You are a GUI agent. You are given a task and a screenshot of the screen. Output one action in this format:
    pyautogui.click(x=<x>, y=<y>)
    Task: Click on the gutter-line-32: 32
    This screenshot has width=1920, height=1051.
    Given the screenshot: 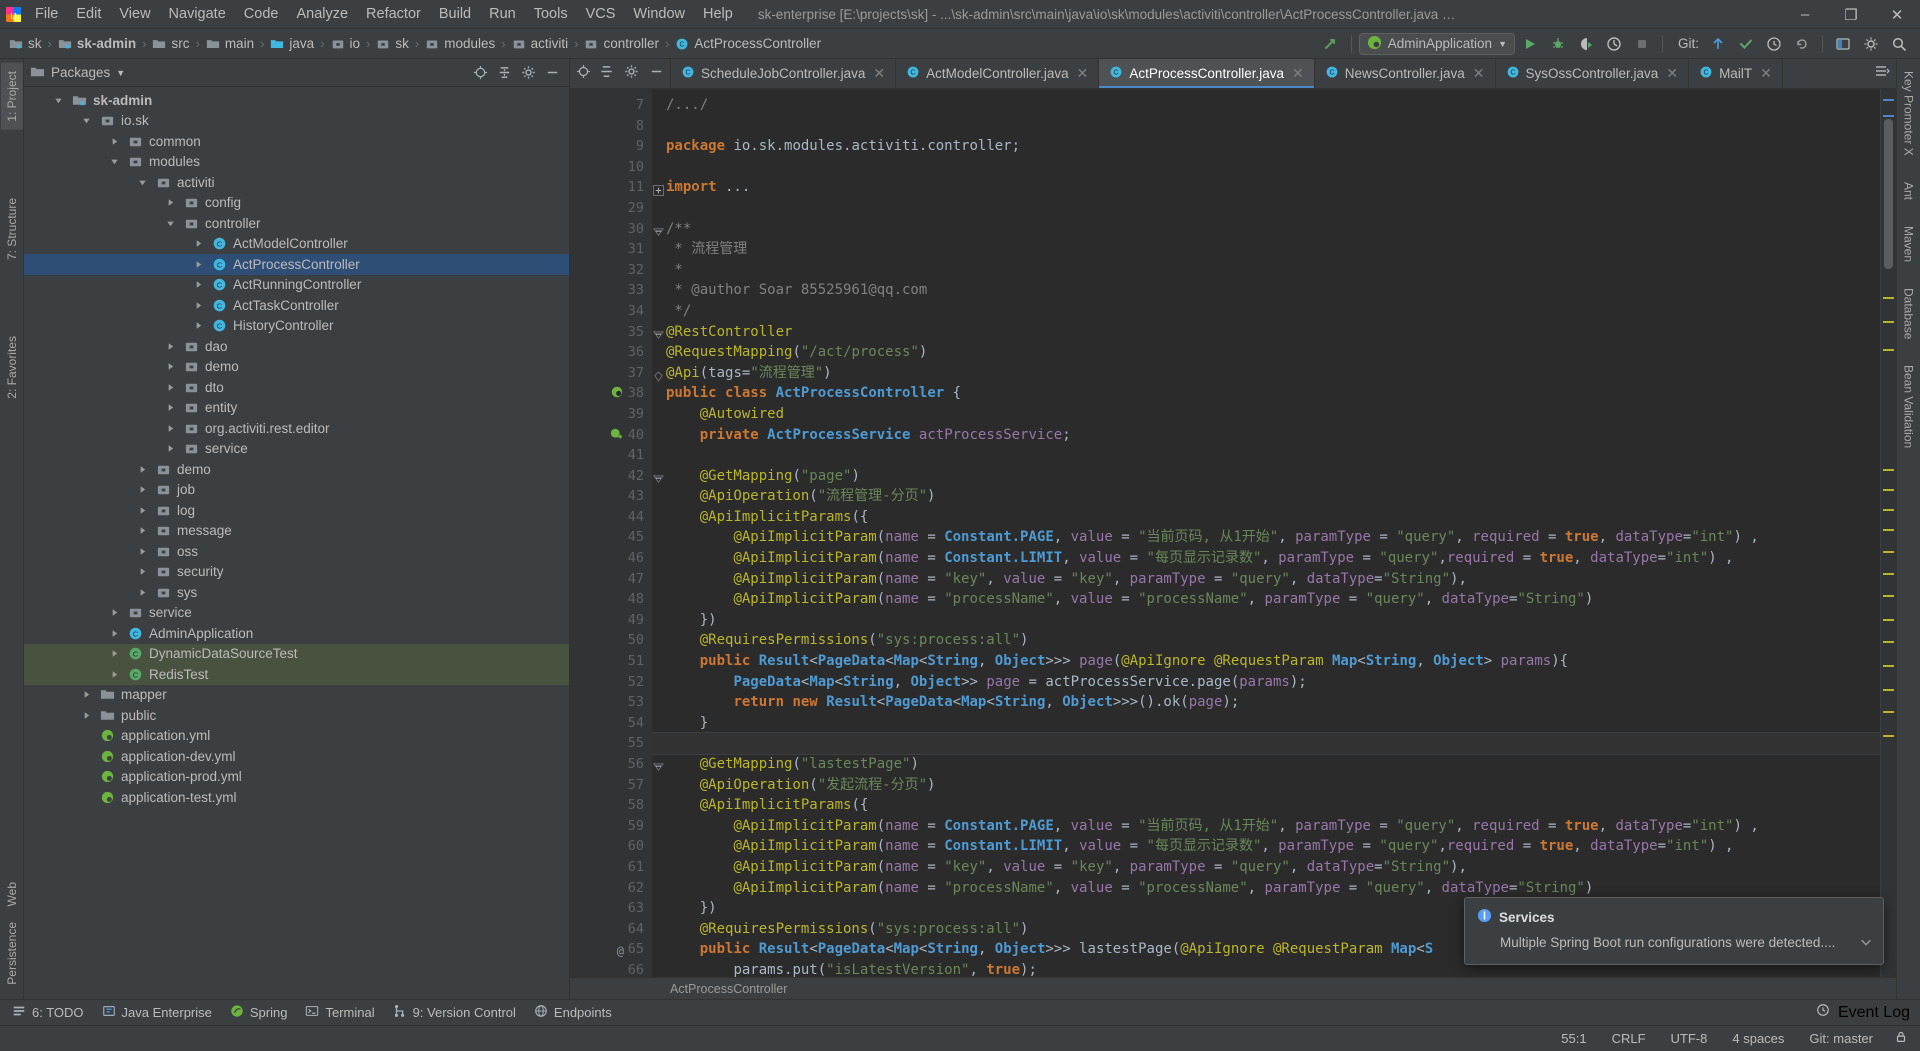 What is the action you would take?
    pyautogui.click(x=611, y=270)
    